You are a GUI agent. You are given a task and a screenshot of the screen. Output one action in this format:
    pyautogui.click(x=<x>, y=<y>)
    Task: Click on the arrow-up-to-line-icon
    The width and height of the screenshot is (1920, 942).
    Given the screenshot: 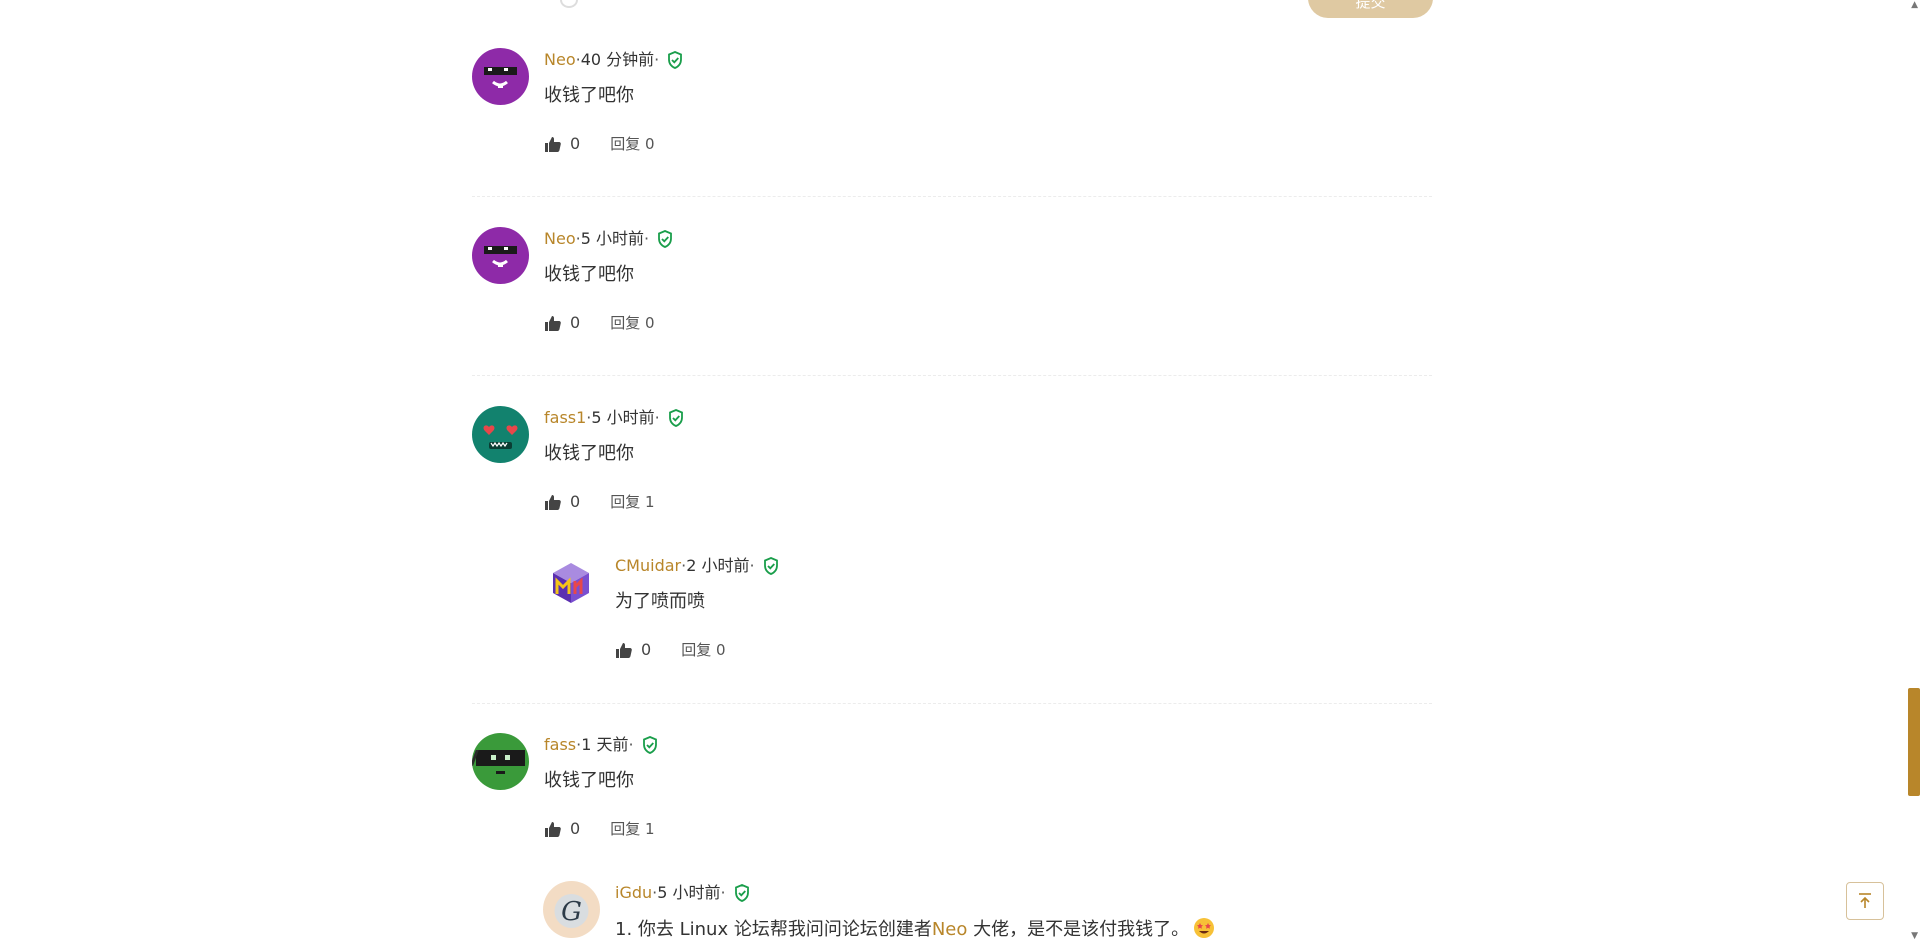 What is the action you would take?
    pyautogui.click(x=1865, y=900)
    